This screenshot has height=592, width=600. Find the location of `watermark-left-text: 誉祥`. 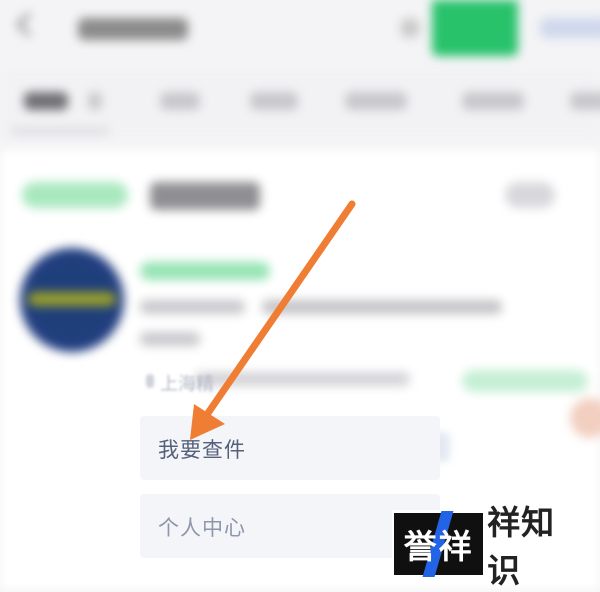

watermark-left-text: 誉祥 is located at coordinates (438, 546).